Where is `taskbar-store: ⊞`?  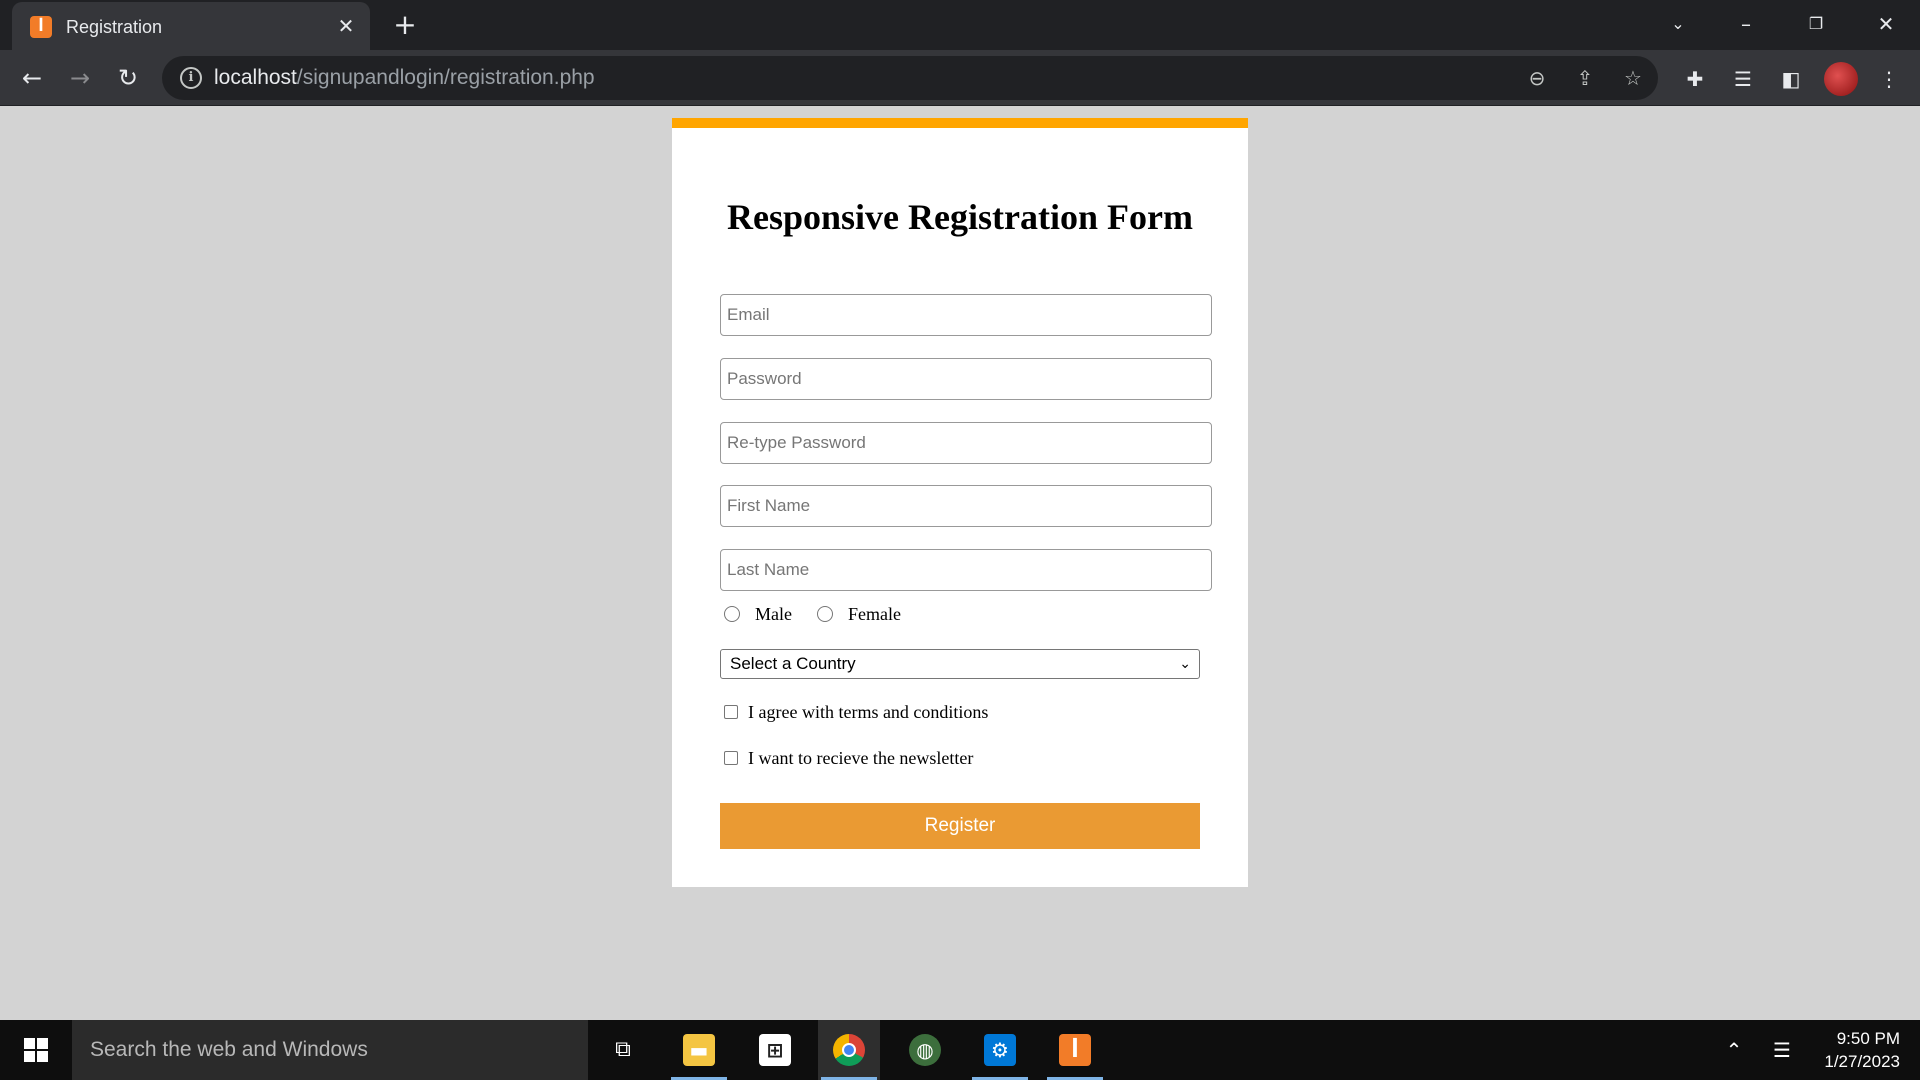 taskbar-store: ⊞ is located at coordinates (775, 1050).